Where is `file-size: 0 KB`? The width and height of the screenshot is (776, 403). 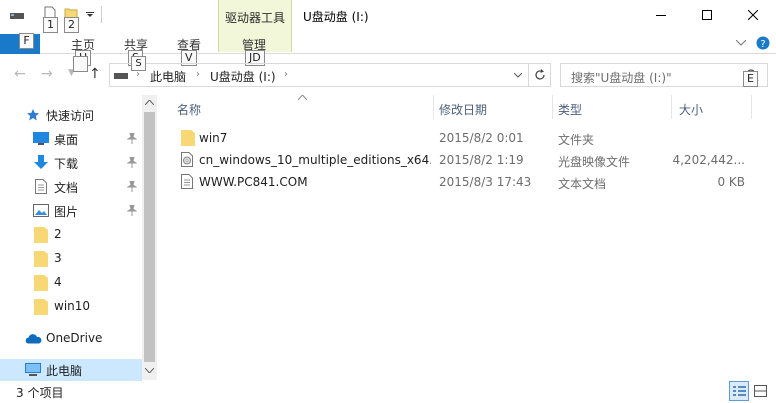
file-size: 0 KB is located at coordinates (731, 182).